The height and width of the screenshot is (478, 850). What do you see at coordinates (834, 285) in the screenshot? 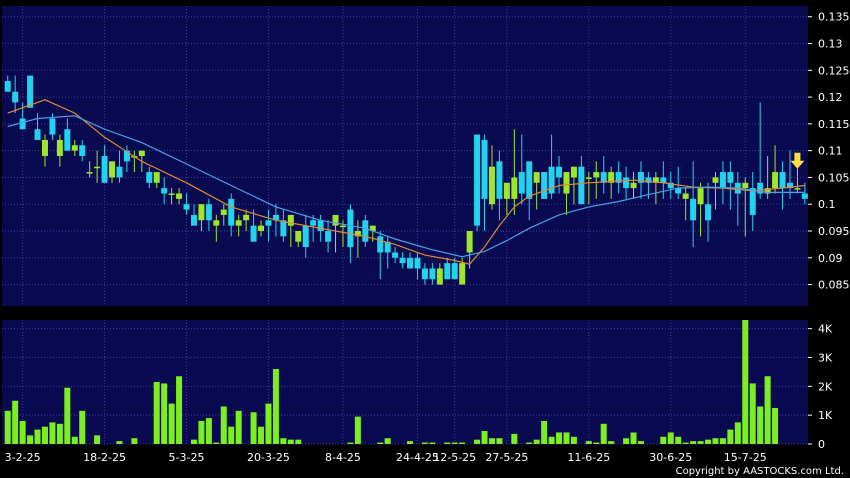
I see `price-tick-label: 0.085` at bounding box center [834, 285].